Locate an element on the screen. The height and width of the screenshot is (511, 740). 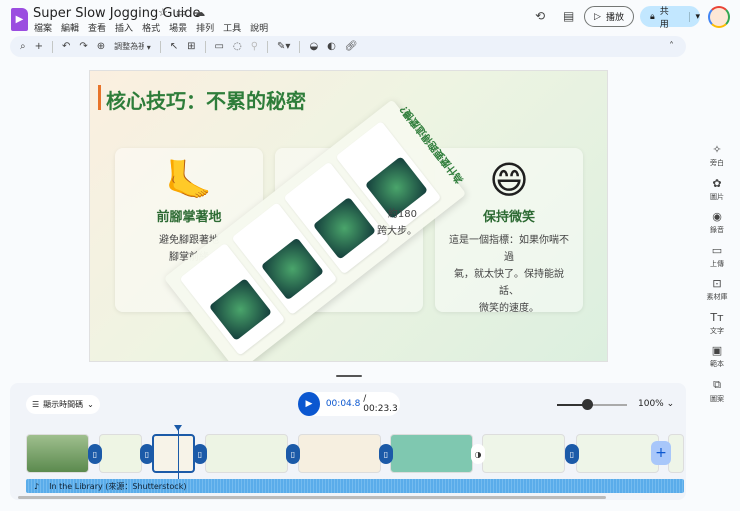
menu-bar: 檔案 編輯 查看 插入 格式 場景 排列 工具 說明 is located at coordinates (151, 27).